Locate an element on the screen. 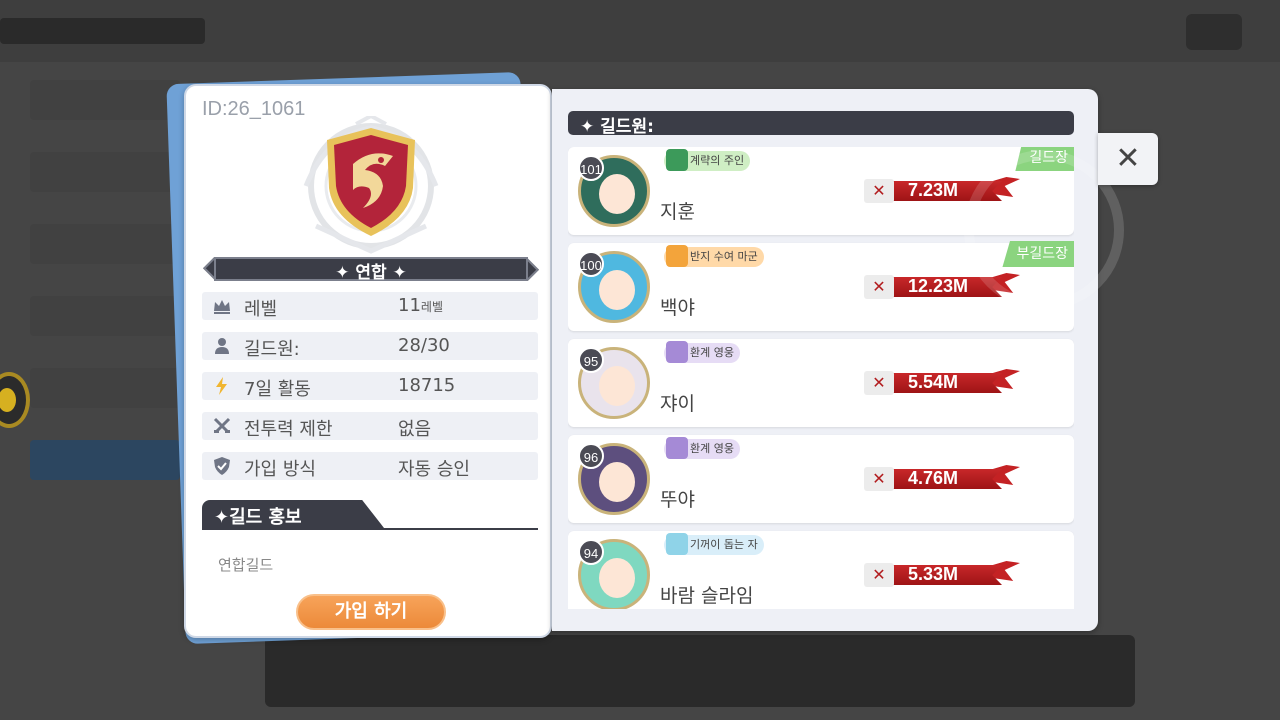 Image resolution: width=1280 pixels, height=720 pixels. member-title-badge: 계략의 주인 is located at coordinates (707, 160).